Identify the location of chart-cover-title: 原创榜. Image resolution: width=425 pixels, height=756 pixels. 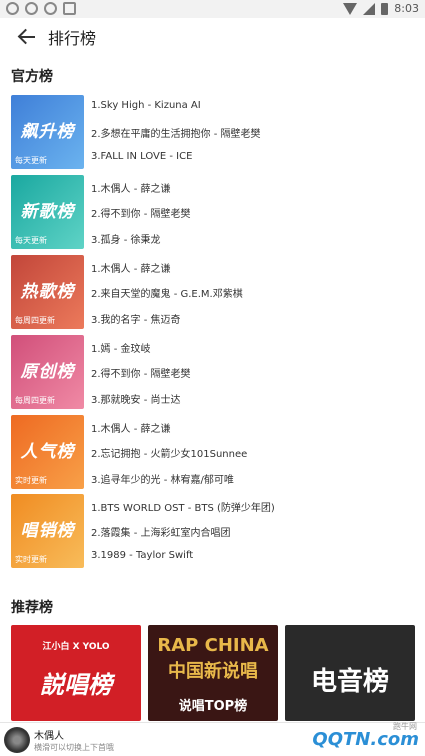
(47, 372).